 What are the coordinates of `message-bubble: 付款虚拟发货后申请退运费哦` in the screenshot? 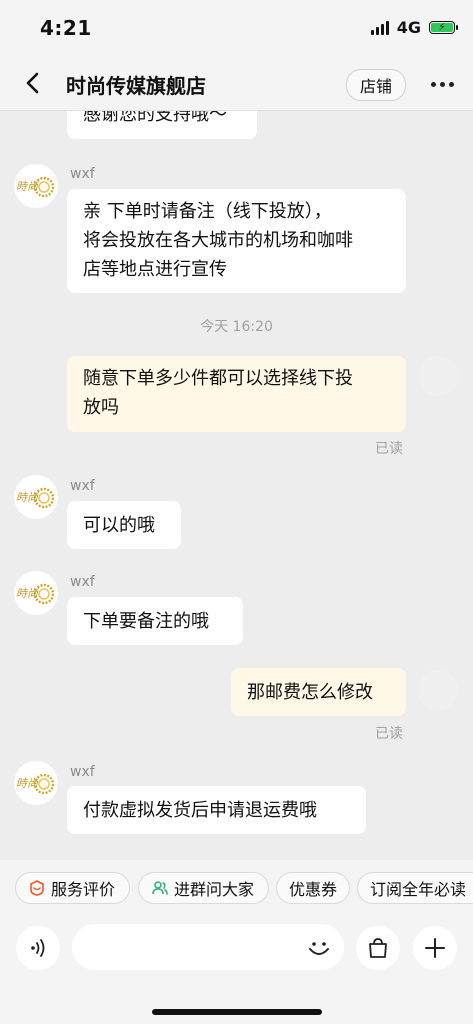 It's located at (216, 810).